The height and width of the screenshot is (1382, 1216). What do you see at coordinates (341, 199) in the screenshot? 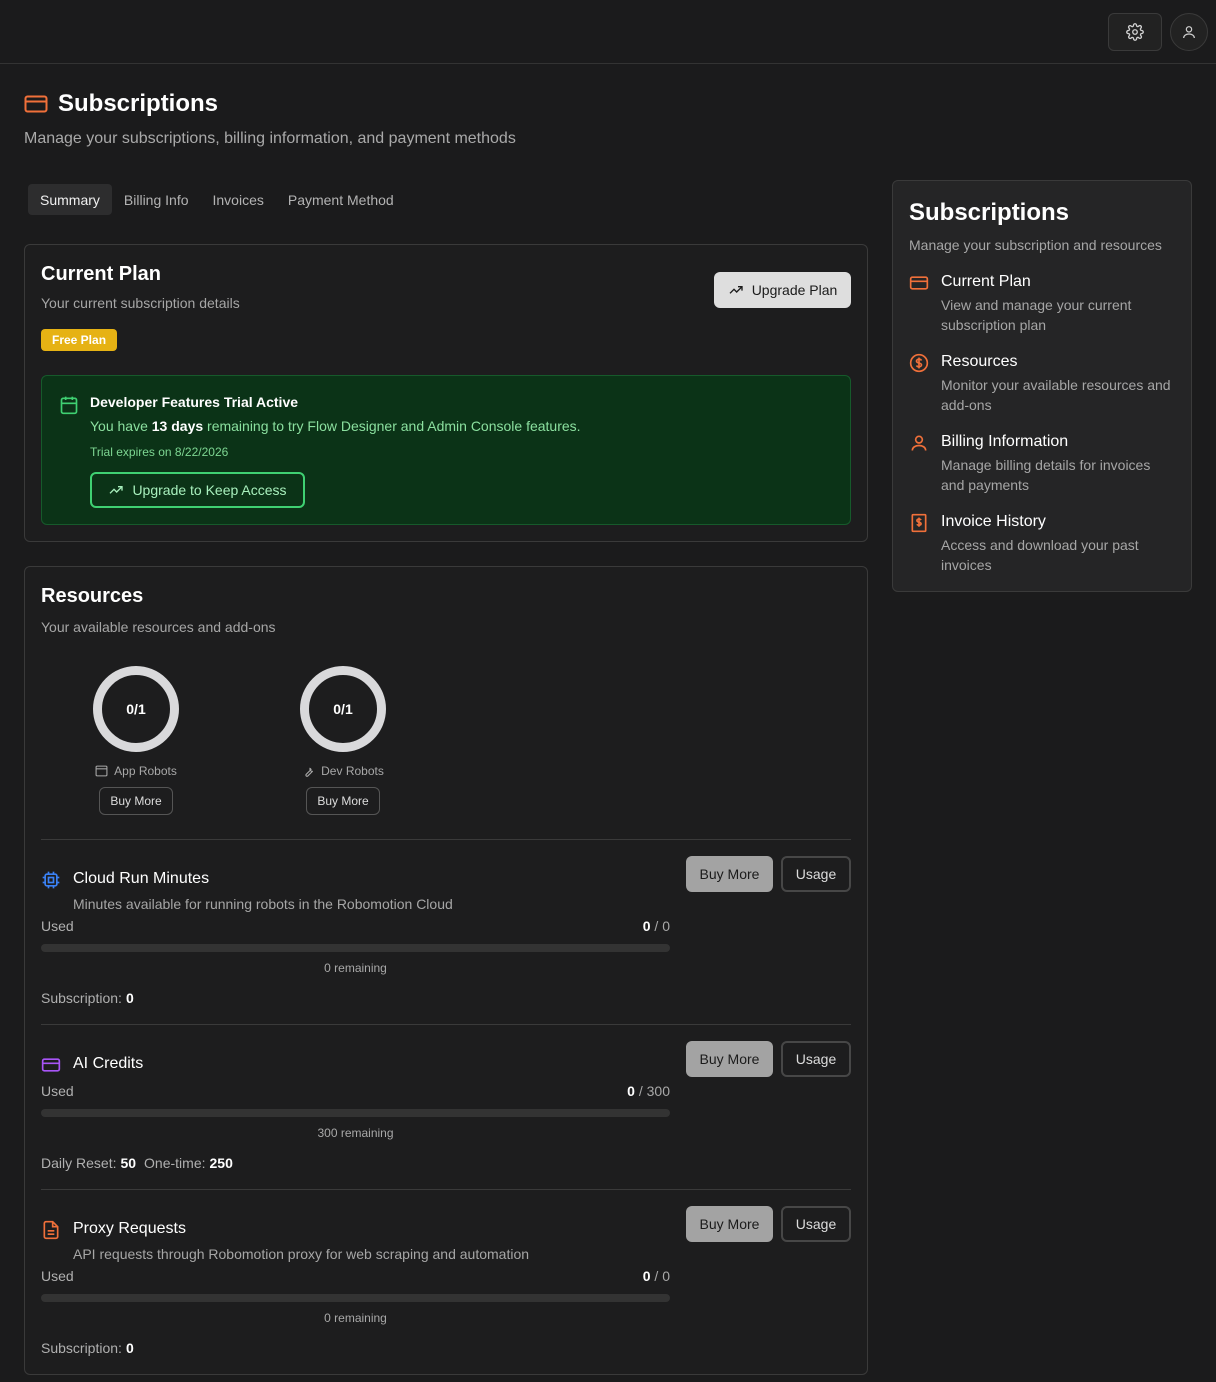
I see `tab-payment-method: Payment Method` at bounding box center [341, 199].